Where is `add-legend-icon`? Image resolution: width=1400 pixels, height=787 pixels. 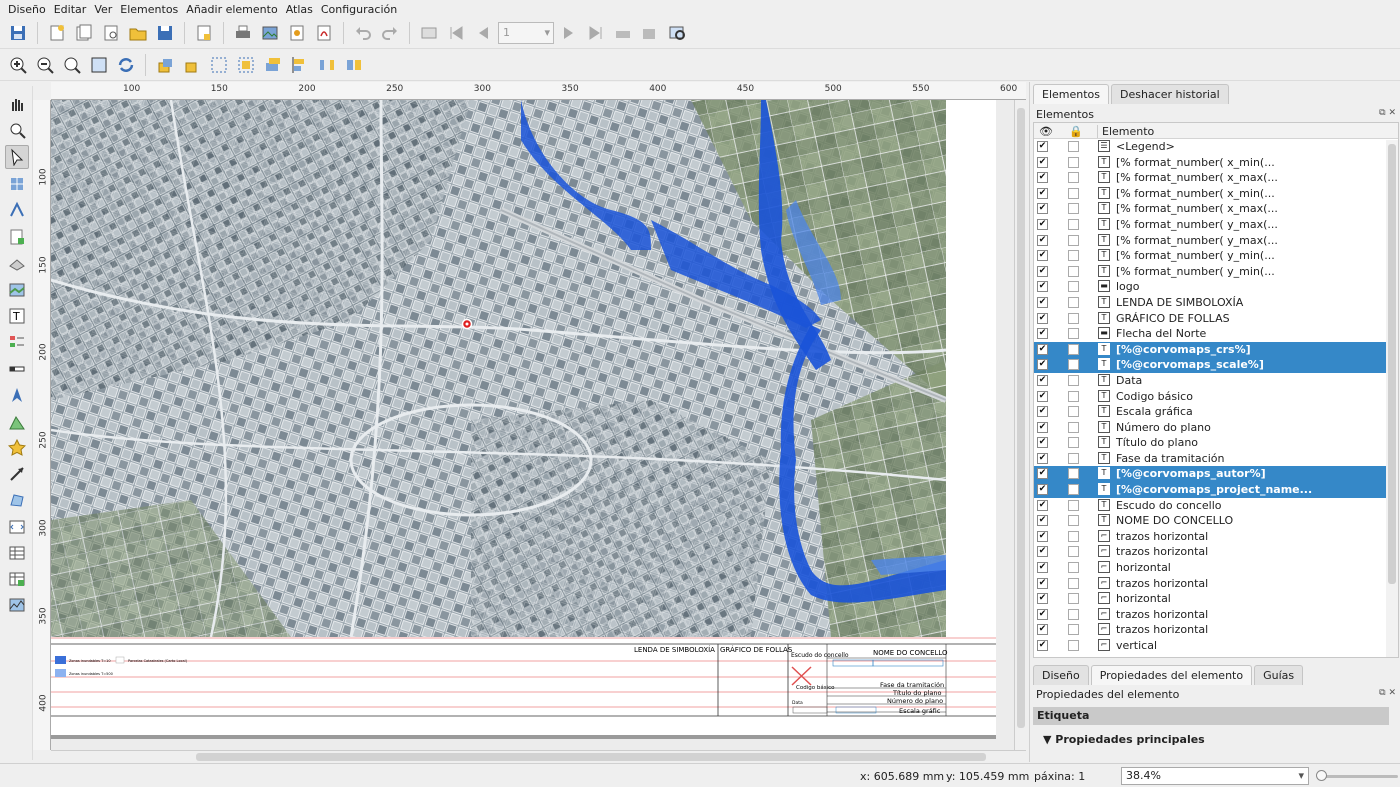 add-legend-icon is located at coordinates (17, 342).